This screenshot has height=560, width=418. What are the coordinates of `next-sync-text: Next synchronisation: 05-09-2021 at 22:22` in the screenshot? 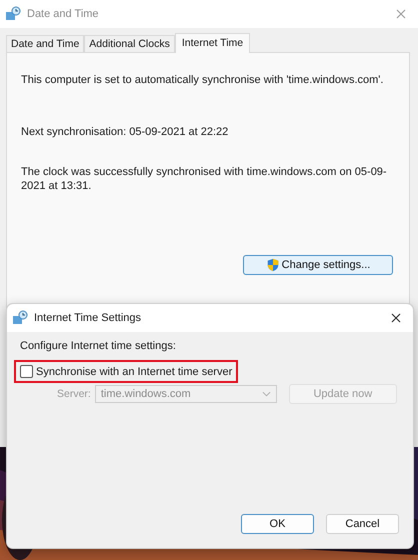 It's located at (125, 132).